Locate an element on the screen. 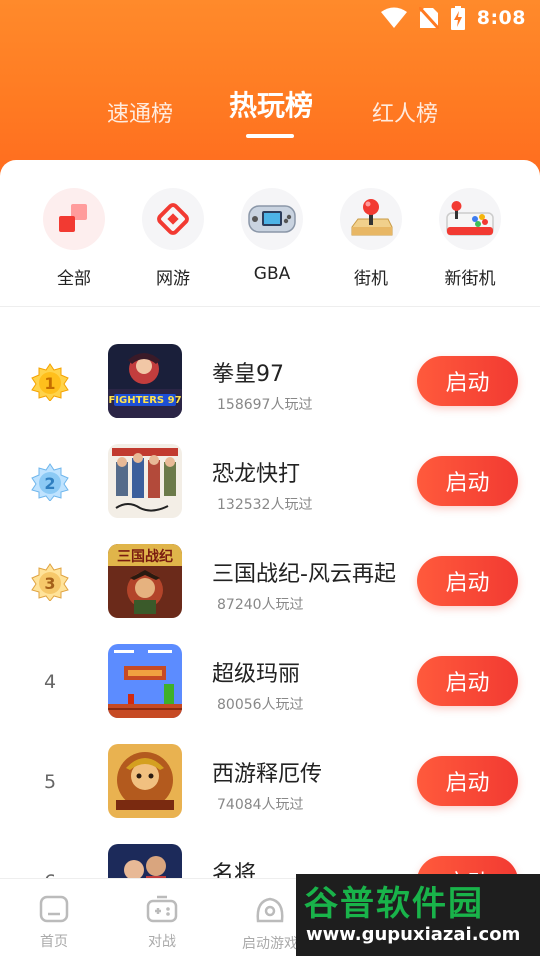 This screenshot has height=960, width=540. online-game-icon is located at coordinates (173, 219).